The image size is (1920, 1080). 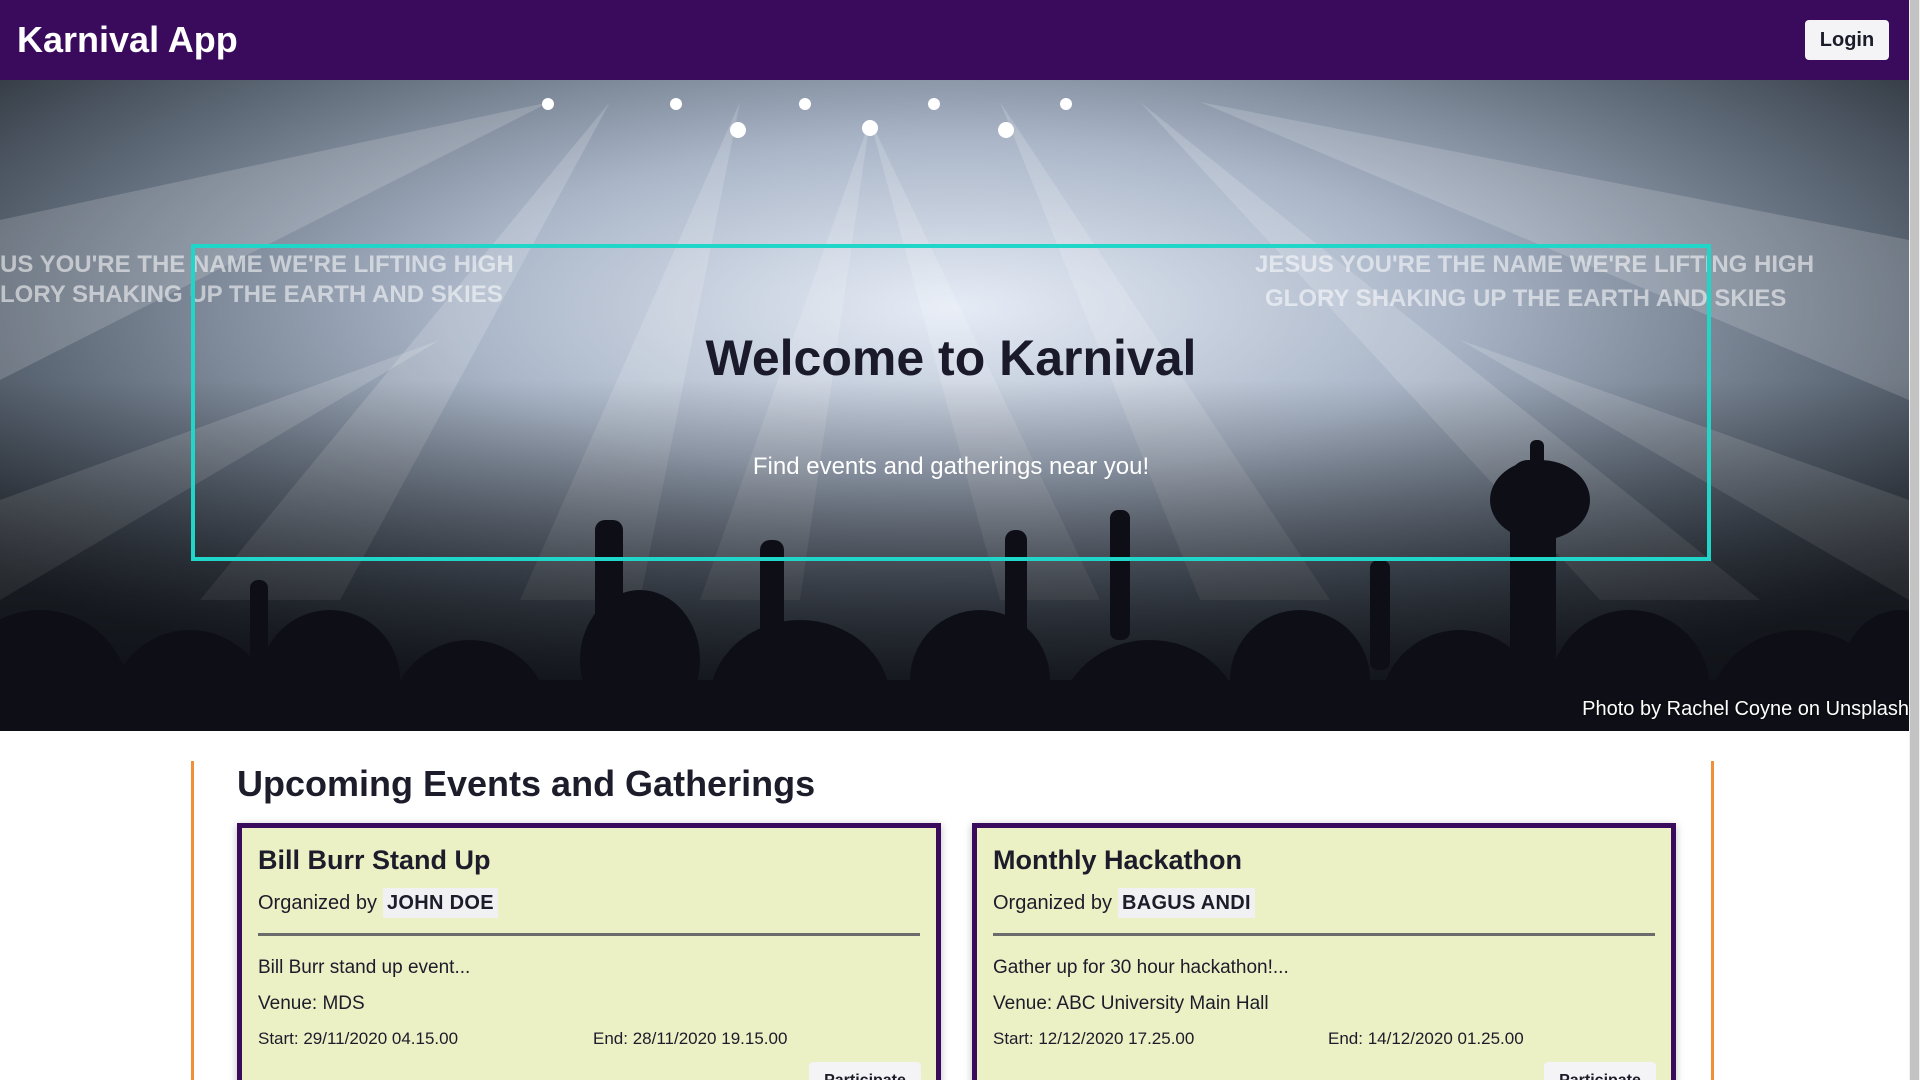 I want to click on event-end: End: 28/11/2020 19.15.00, so click(x=690, y=1038).